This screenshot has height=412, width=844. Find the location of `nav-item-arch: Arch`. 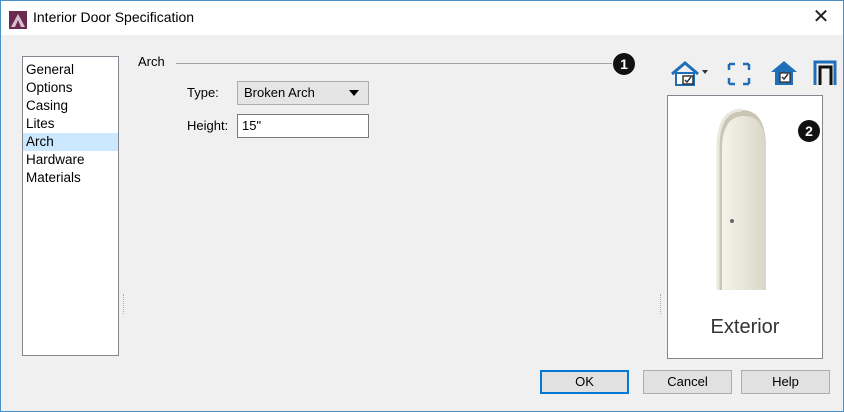

nav-item-arch: Arch is located at coordinates (70, 142).